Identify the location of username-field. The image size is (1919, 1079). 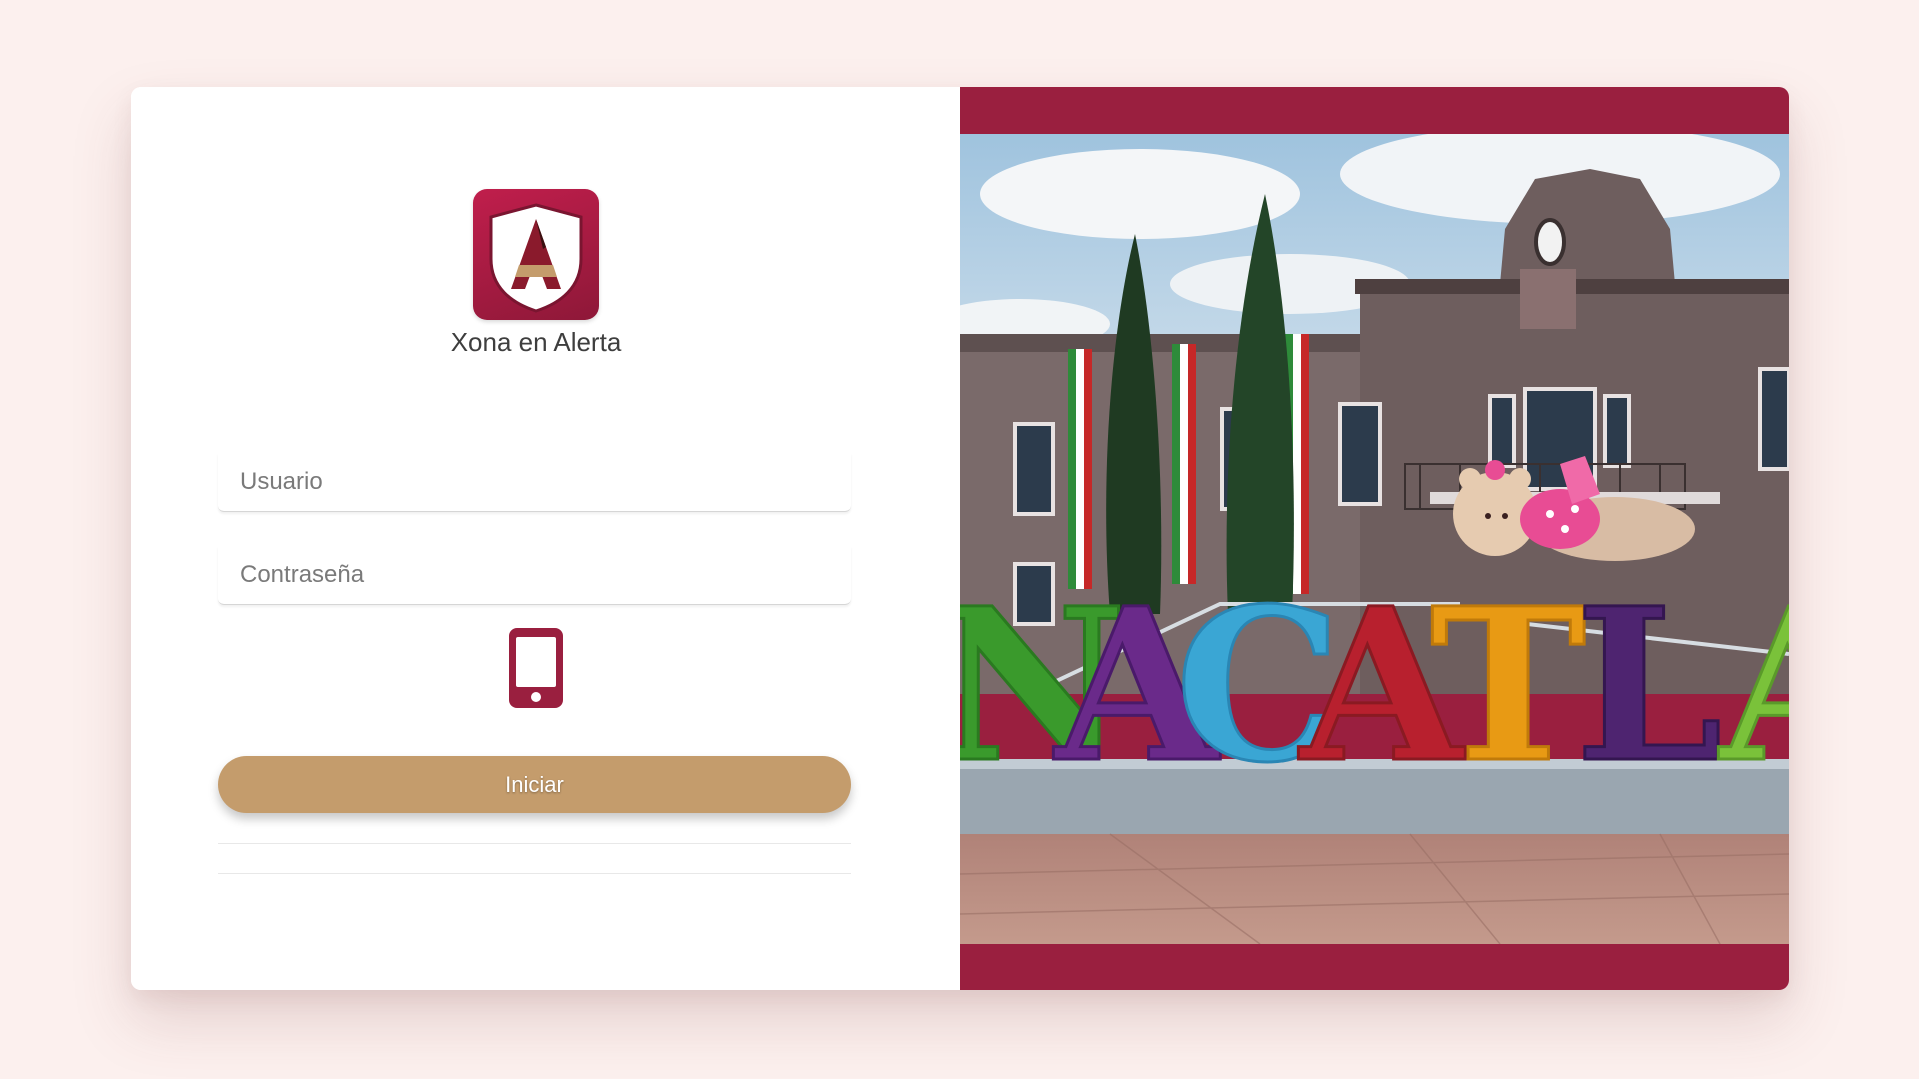
(534, 482).